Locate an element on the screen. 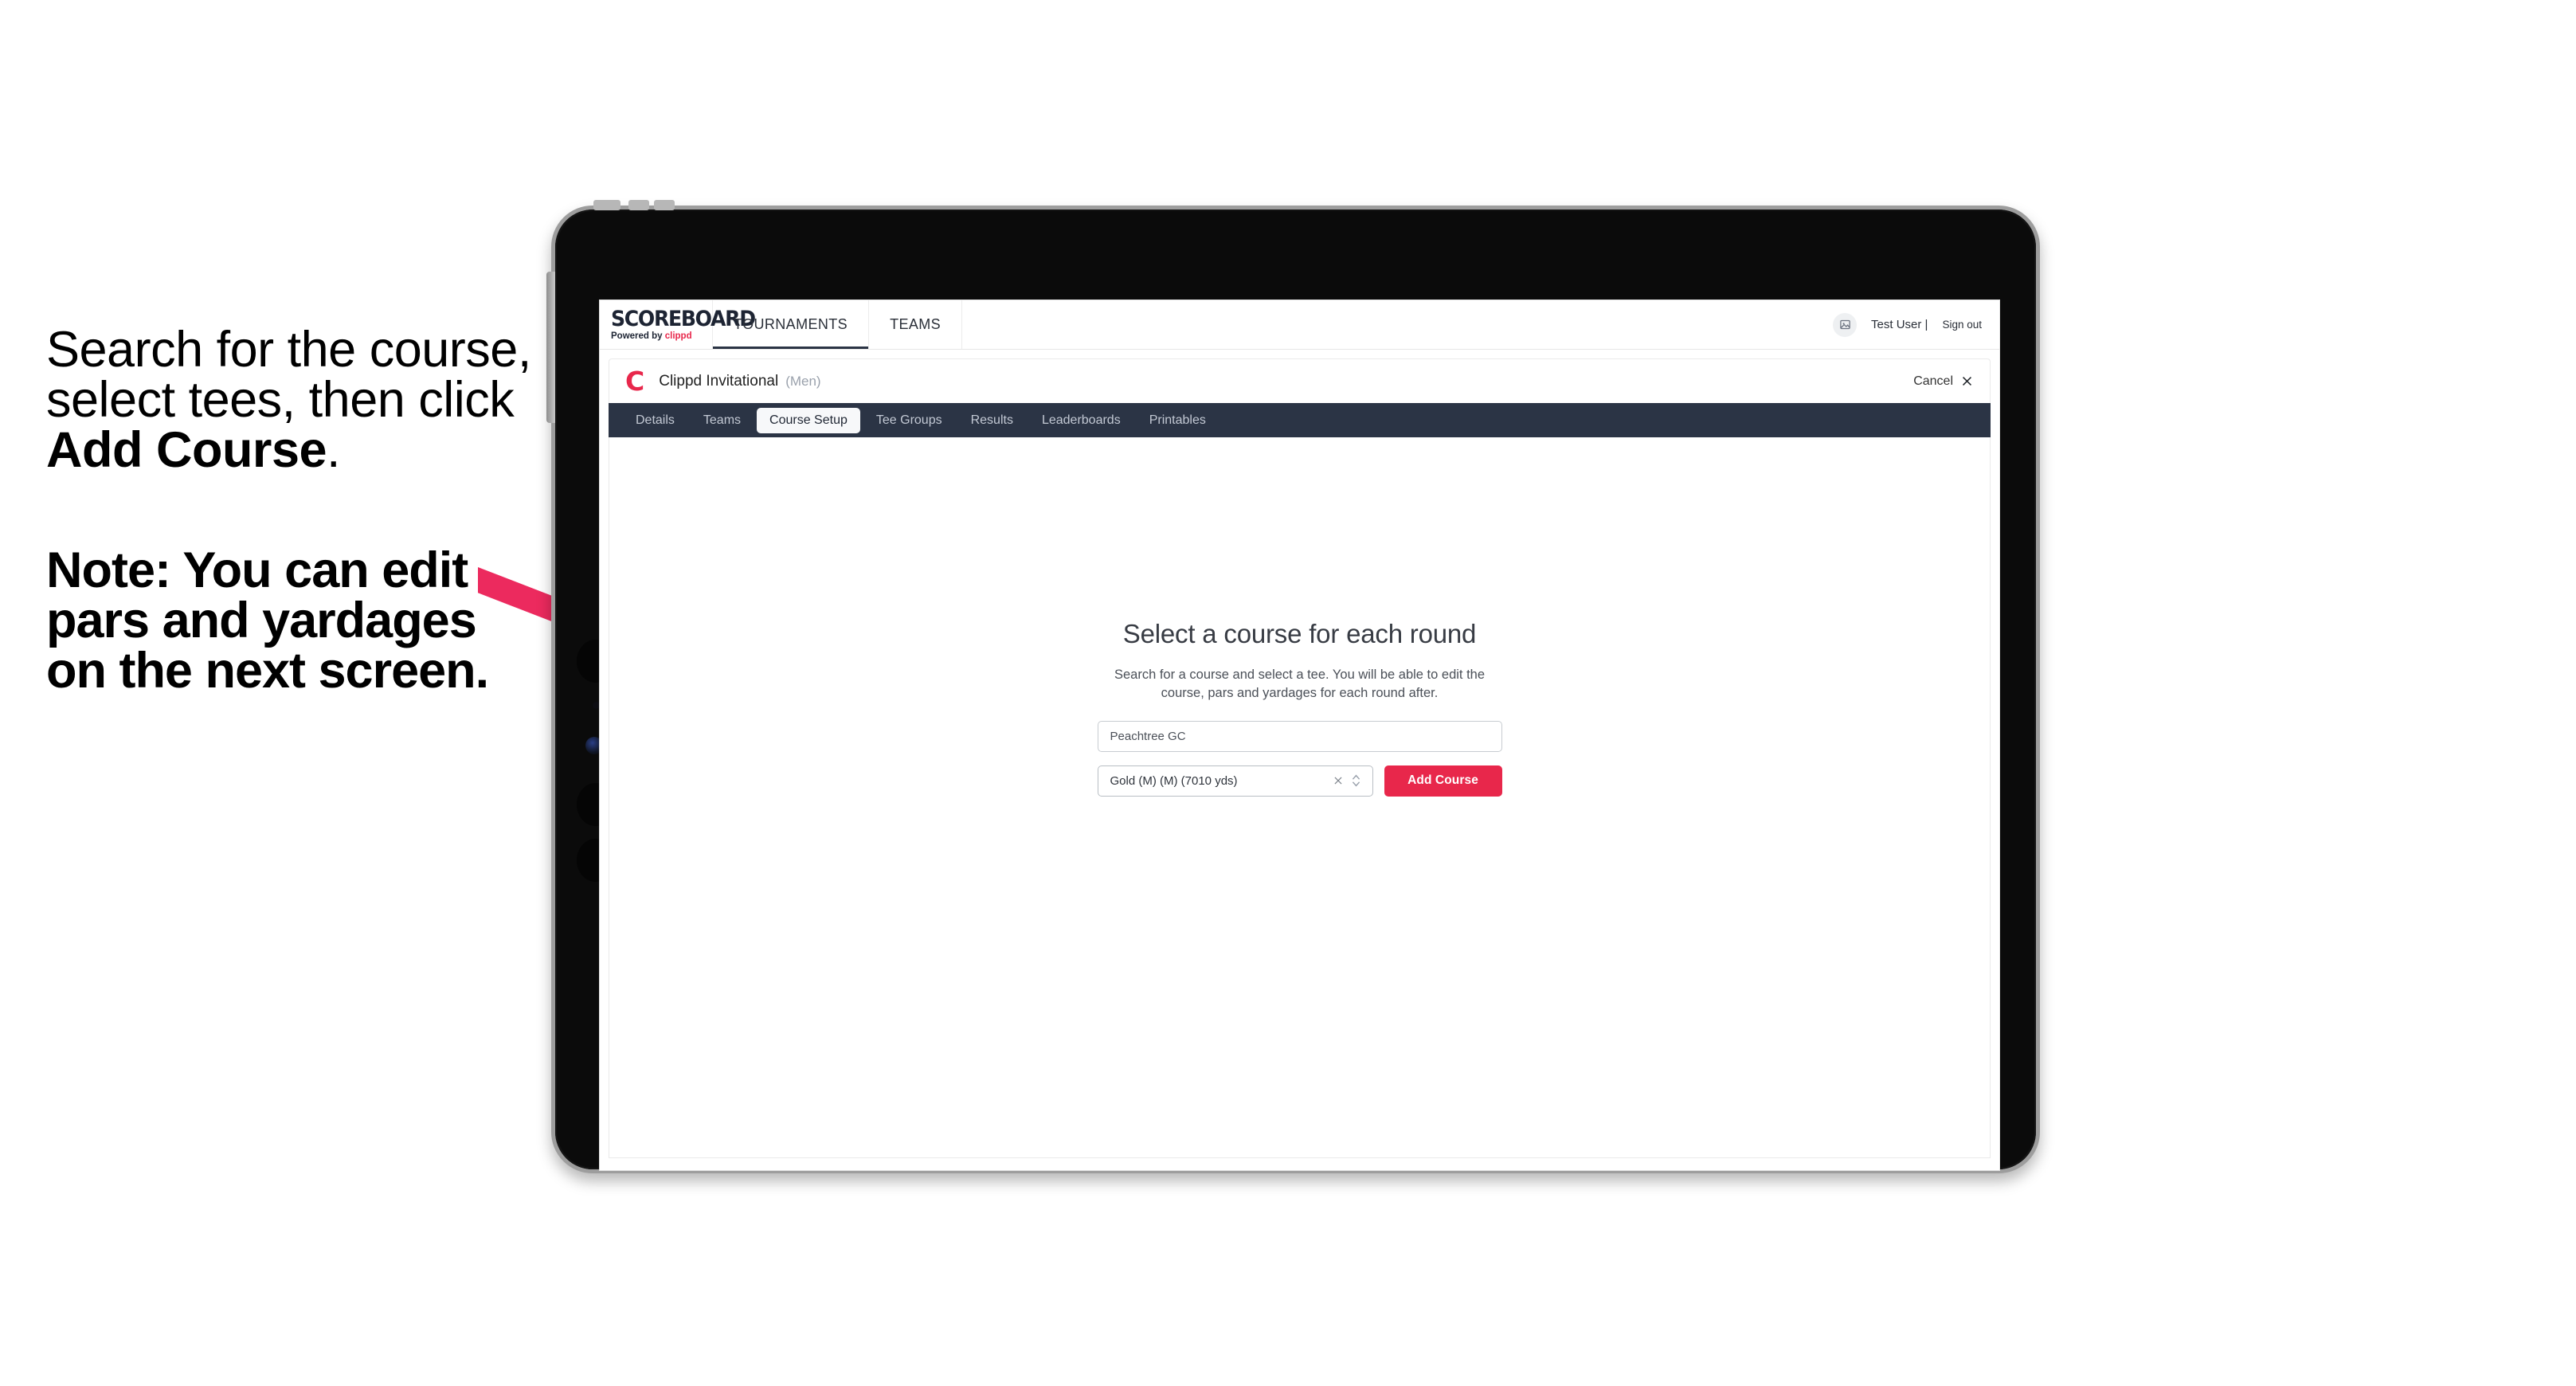 This screenshot has height=1386, width=2576. tab-results-label: Results is located at coordinates (991, 420).